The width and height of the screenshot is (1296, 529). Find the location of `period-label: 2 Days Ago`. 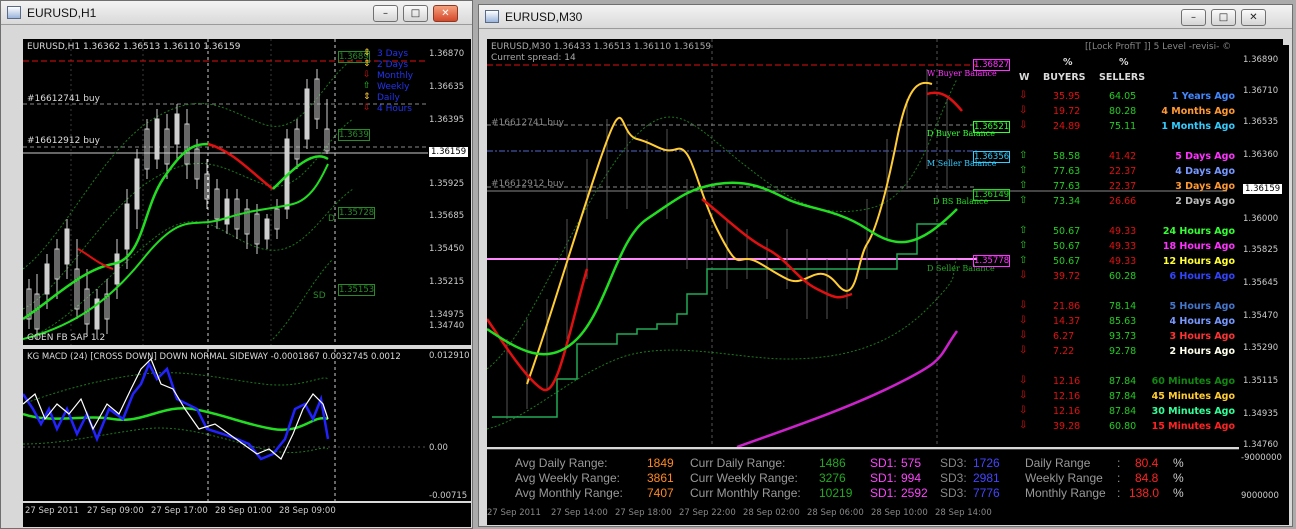

period-label: 2 Days Ago is located at coordinates (1205, 201).